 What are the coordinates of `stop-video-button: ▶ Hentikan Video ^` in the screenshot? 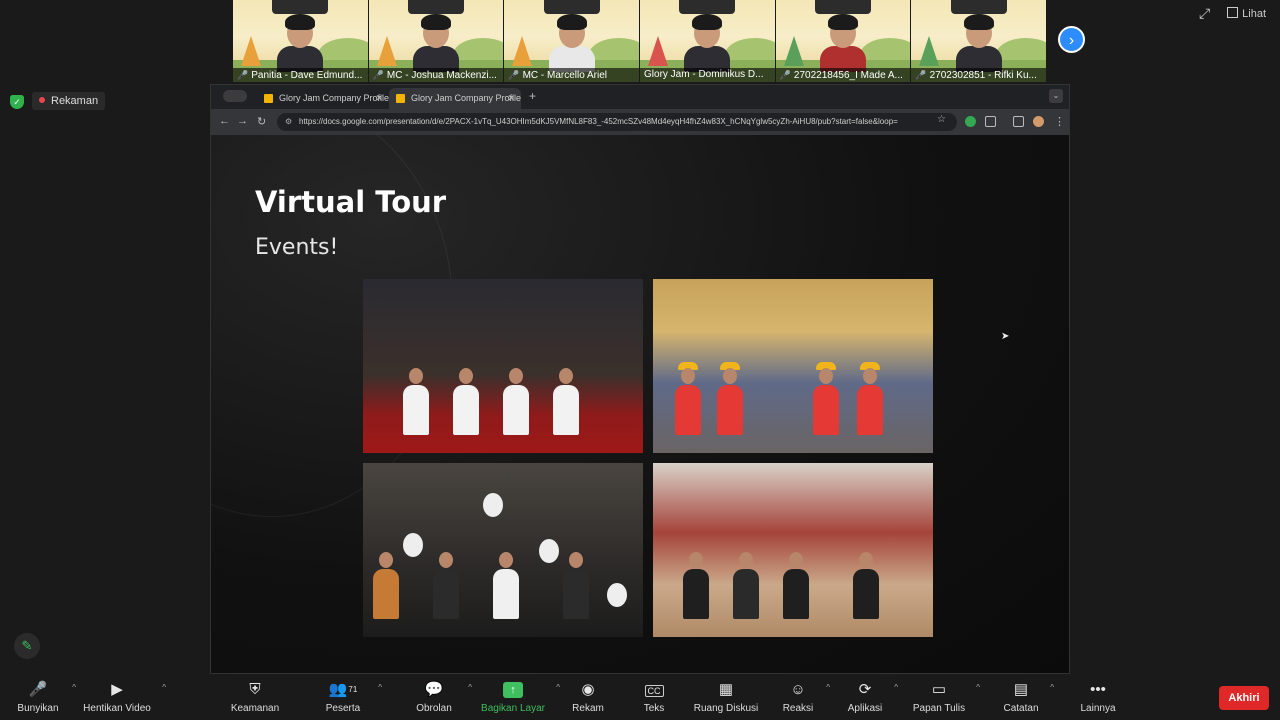 It's located at (124, 697).